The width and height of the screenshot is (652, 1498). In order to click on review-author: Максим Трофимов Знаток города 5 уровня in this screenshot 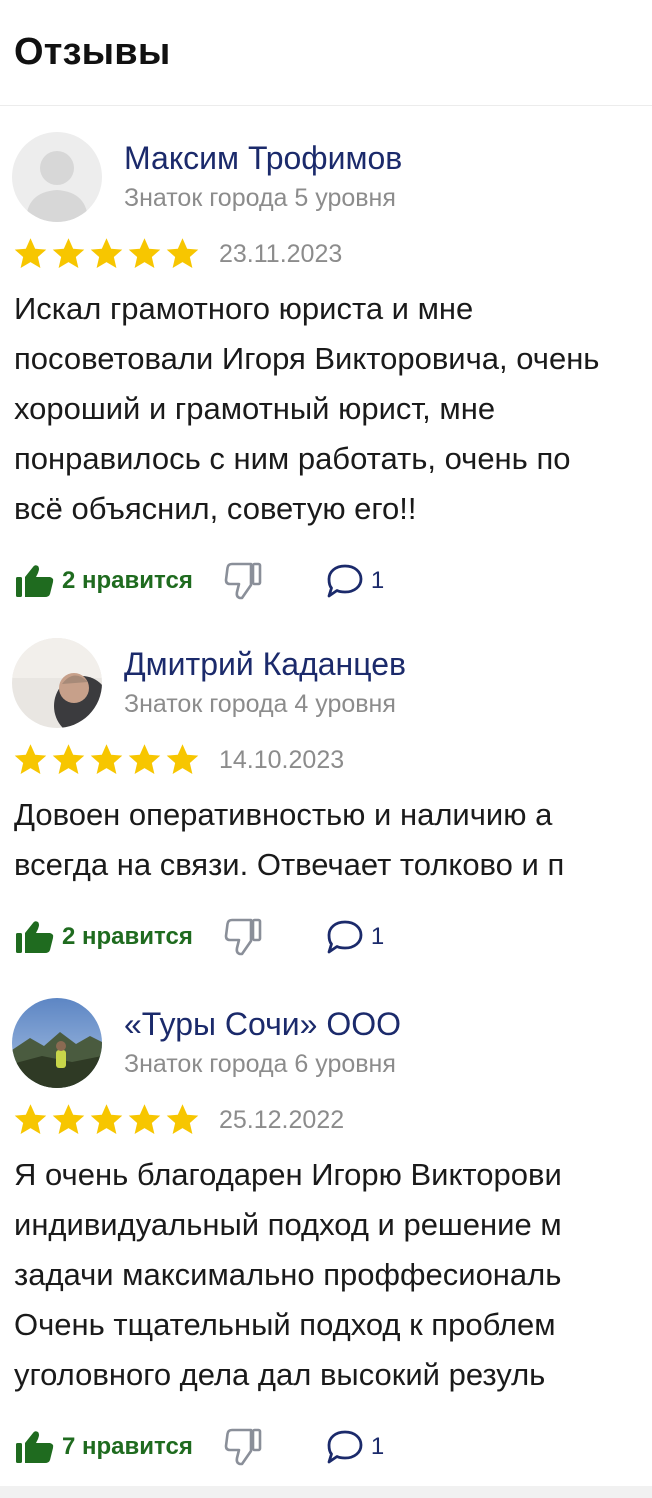, I will do `click(326, 176)`.